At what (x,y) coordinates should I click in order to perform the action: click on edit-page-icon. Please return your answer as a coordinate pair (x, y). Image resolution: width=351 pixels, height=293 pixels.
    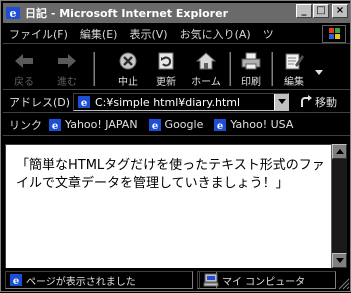
    Looking at the image, I should click on (294, 61).